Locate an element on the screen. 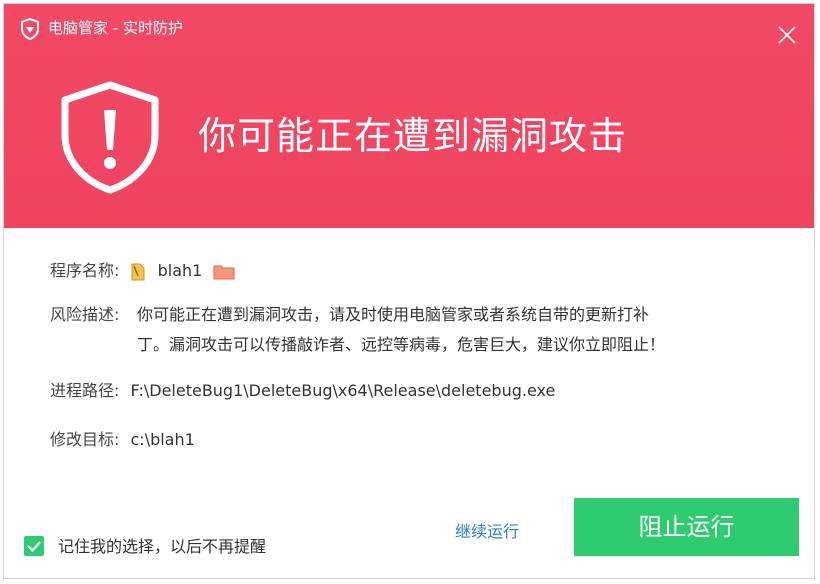 The height and width of the screenshot is (584, 820). modify-target-row: 修改目标: c:\blah1 is located at coordinates (122, 440).